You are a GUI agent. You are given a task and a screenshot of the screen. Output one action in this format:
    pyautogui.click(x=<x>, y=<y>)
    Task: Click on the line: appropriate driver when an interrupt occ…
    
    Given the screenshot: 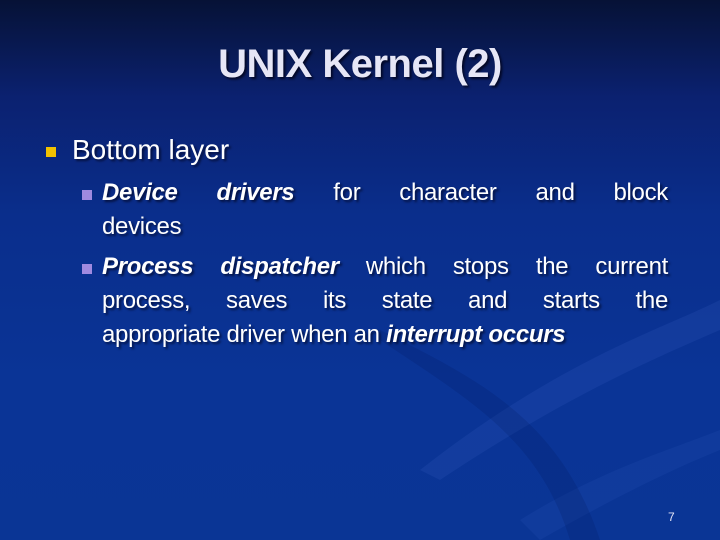 What is the action you would take?
    pyautogui.click(x=334, y=334)
    